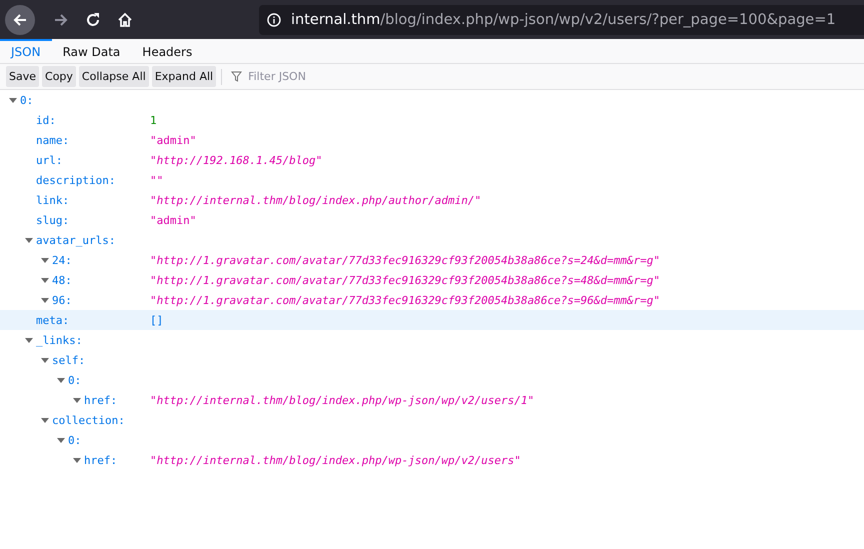 This screenshot has width=864, height=549. Describe the element at coordinates (62, 280) in the screenshot. I see `json-key: 48:` at that location.